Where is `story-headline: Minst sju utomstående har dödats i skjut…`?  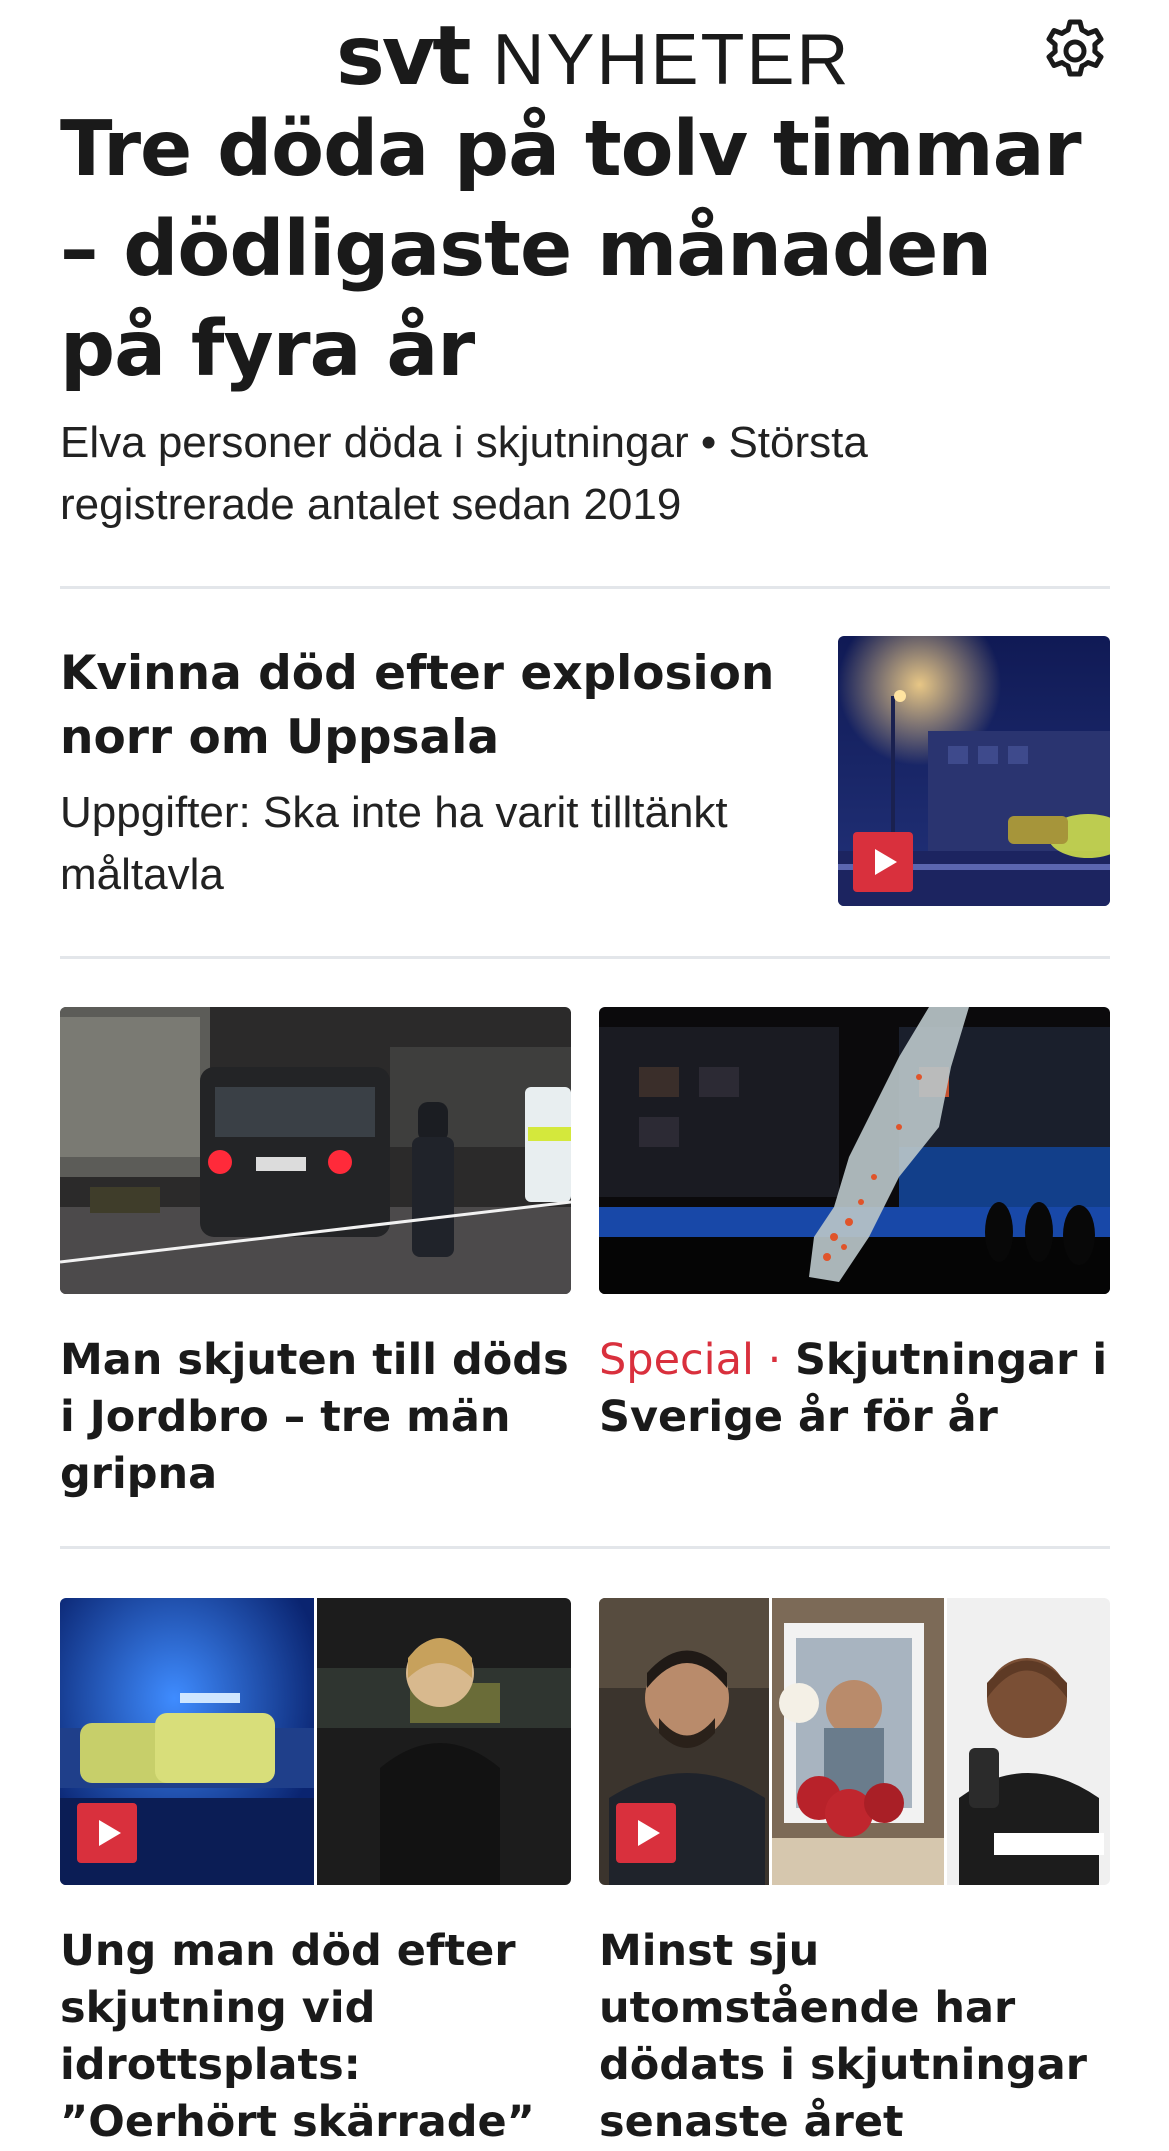
story-headline: Minst sju utomstående har dödats i skjut… is located at coordinates (854, 2037).